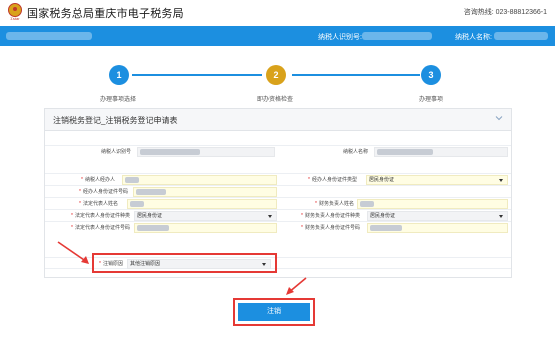  What do you see at coordinates (278, 191) in the screenshot?
I see `form-row: * 经办人身份证件号码` at bounding box center [278, 191].